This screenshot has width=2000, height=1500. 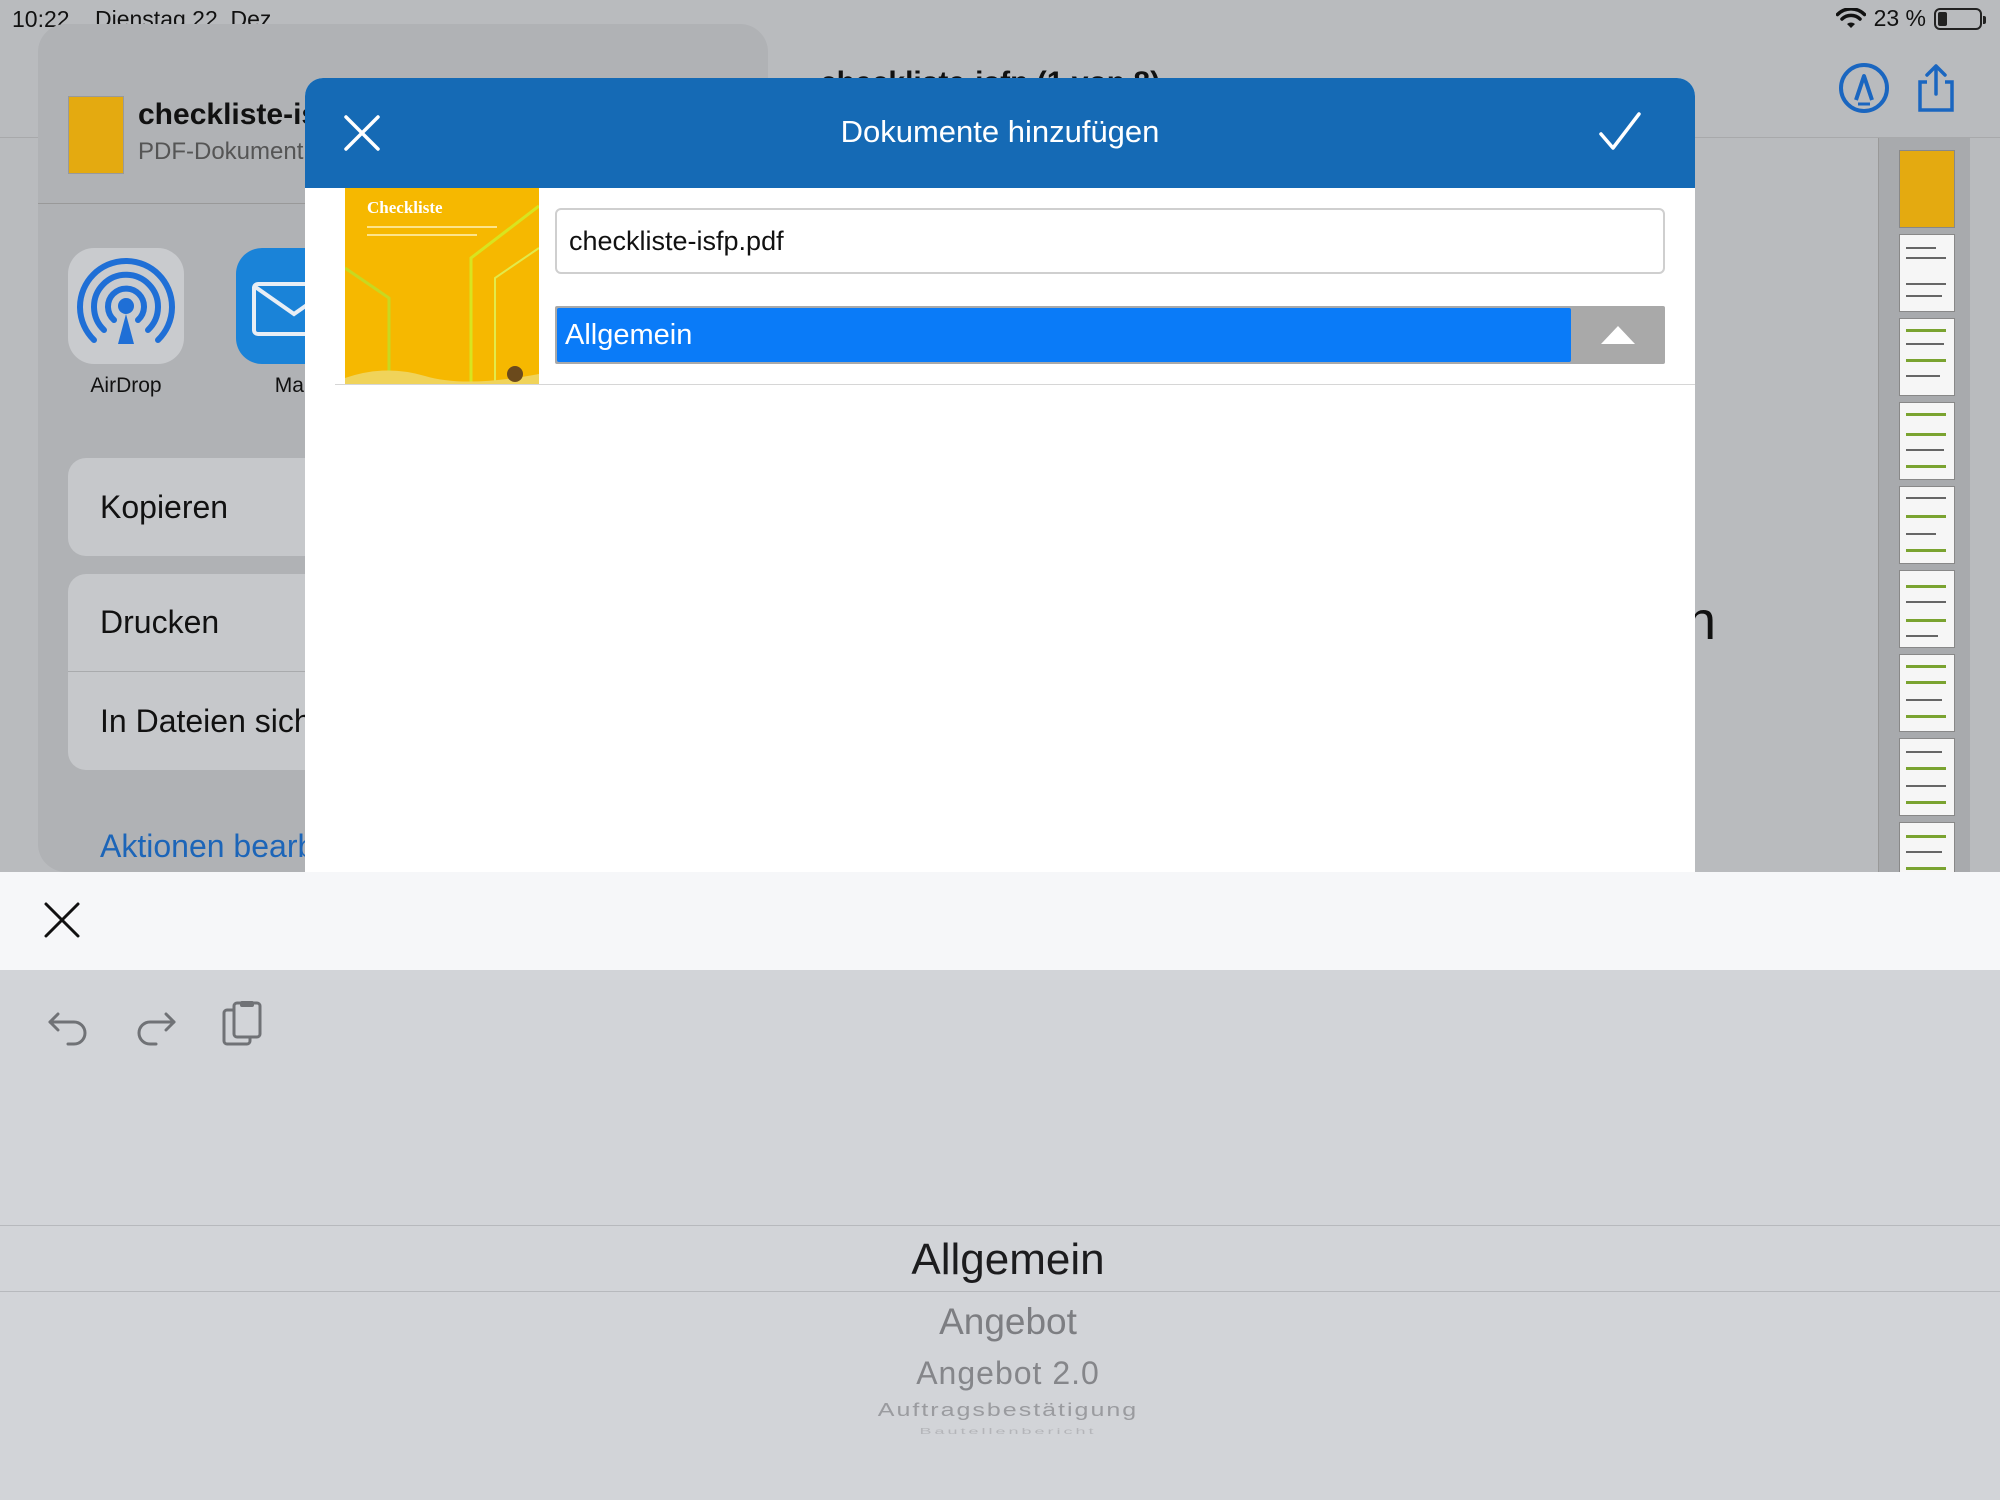 What do you see at coordinates (1000, 1322) in the screenshot?
I see `picker-option: Angebot` at bounding box center [1000, 1322].